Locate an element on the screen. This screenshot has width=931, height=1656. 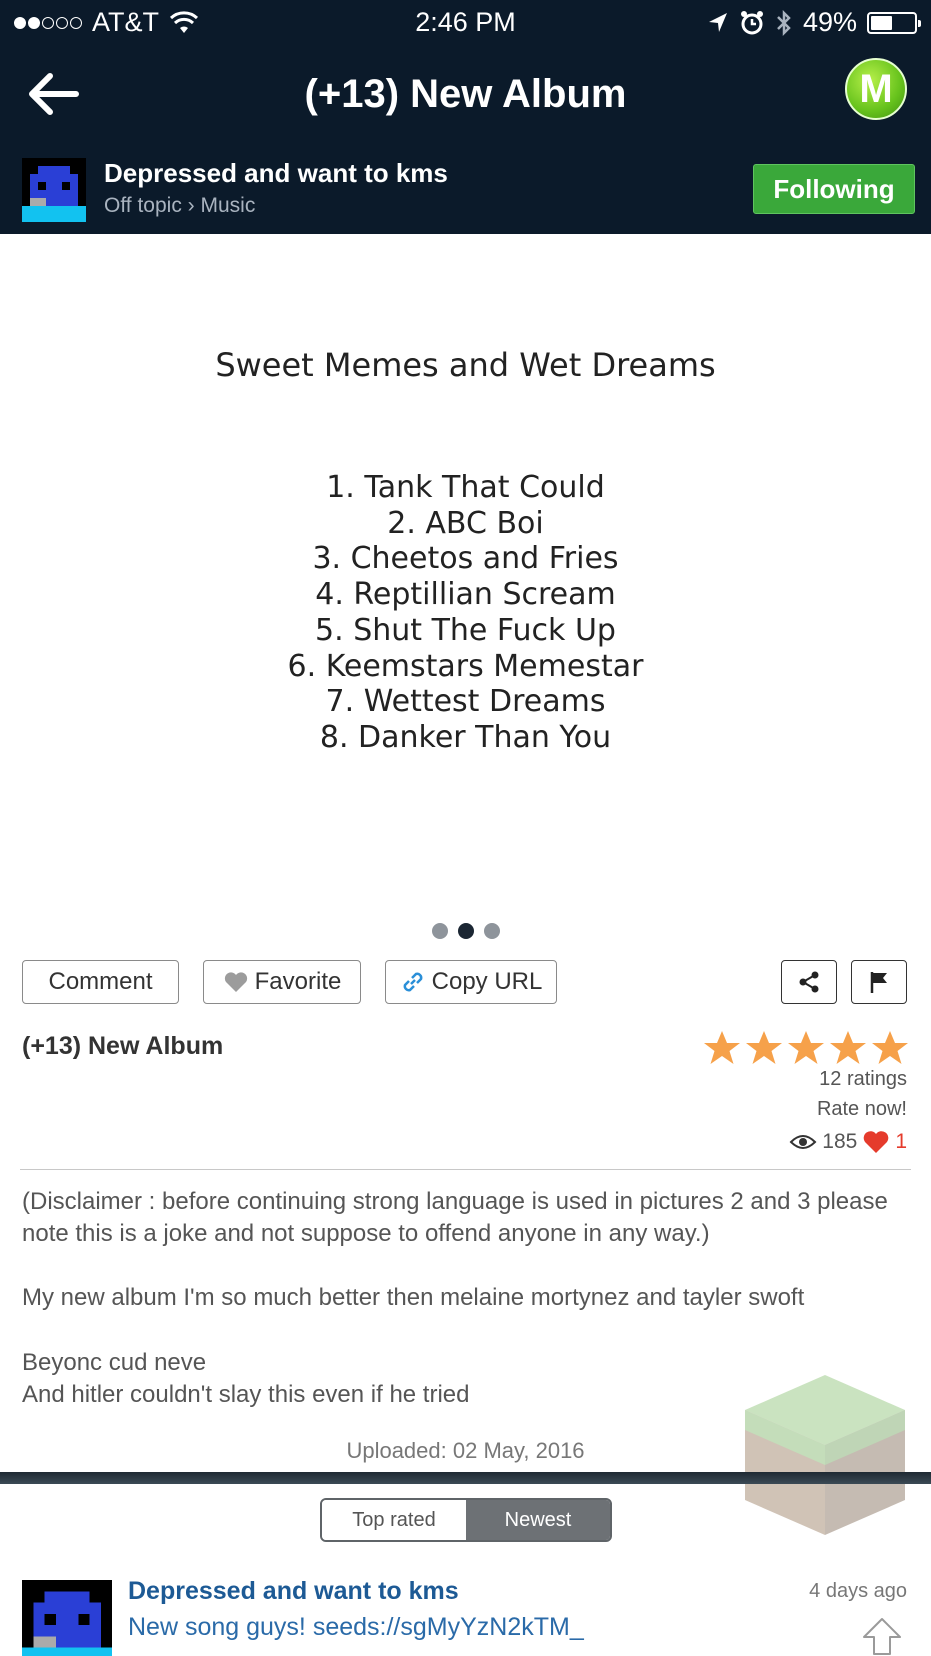
track-item: 6. Keemstars Memestar is located at coordinates (465, 666).